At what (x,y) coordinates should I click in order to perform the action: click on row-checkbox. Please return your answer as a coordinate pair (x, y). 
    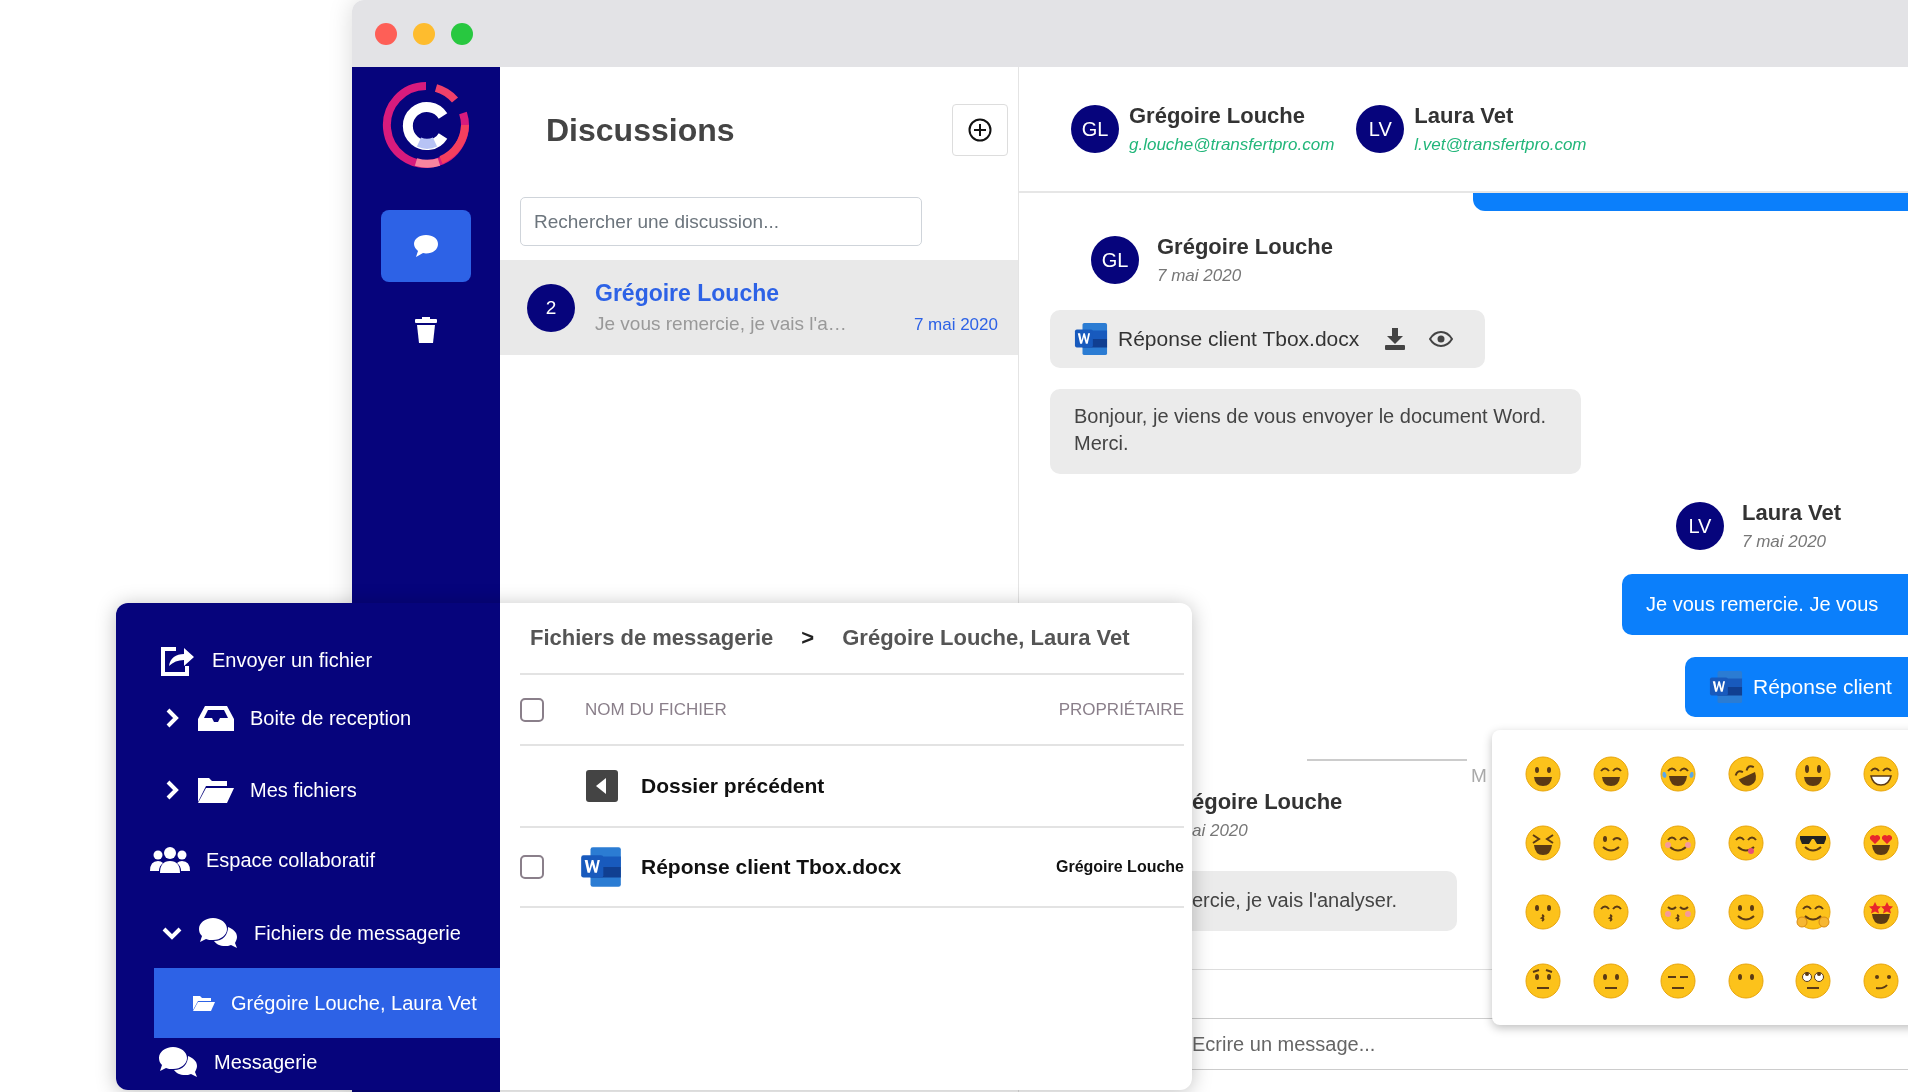
    Looking at the image, I should click on (532, 867).